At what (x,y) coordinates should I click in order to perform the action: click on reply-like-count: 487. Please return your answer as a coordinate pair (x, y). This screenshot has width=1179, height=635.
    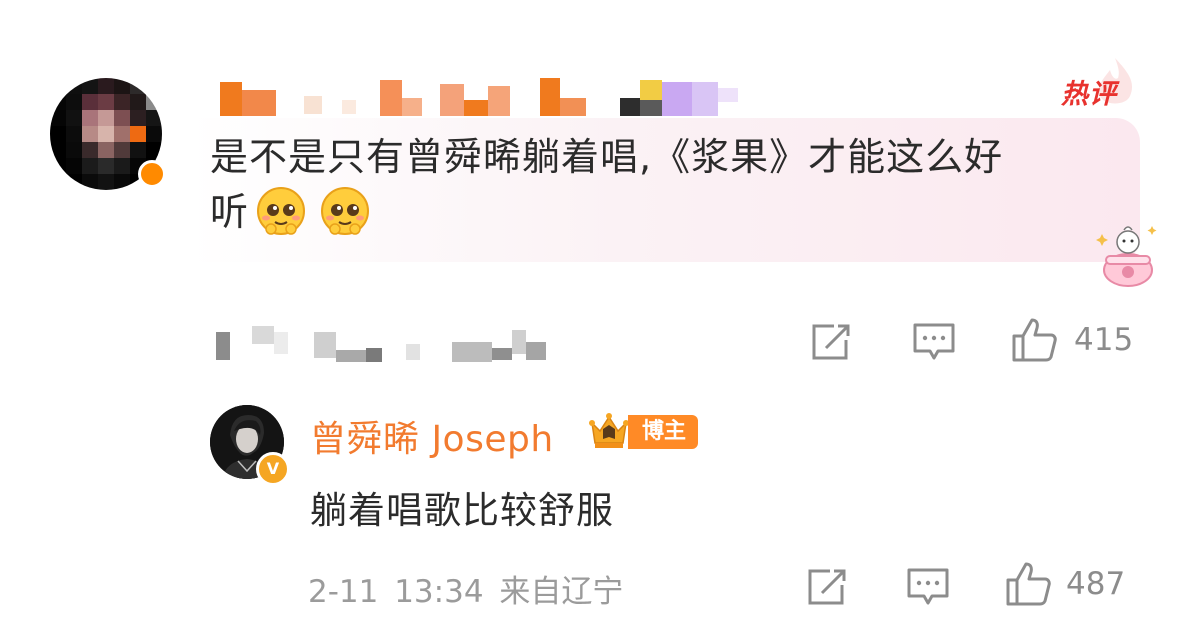
    Looking at the image, I should click on (1096, 584).